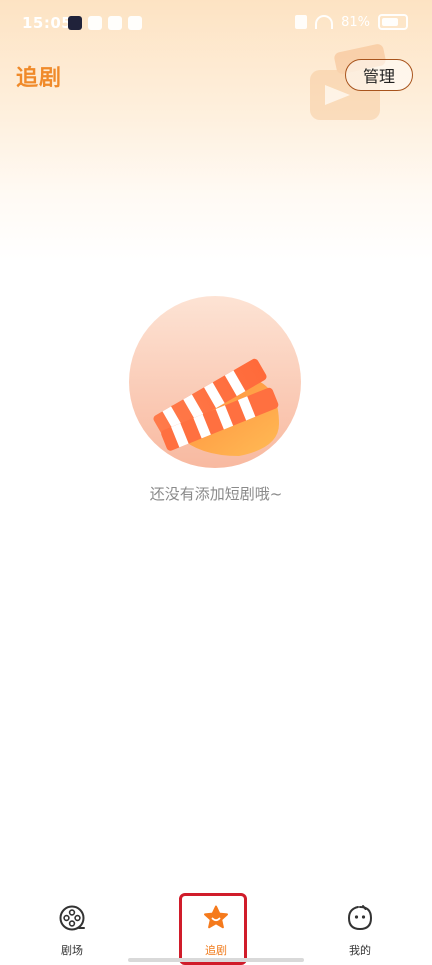 The image size is (432, 965). What do you see at coordinates (216, 960) in the screenshot?
I see `home-indicator` at bounding box center [216, 960].